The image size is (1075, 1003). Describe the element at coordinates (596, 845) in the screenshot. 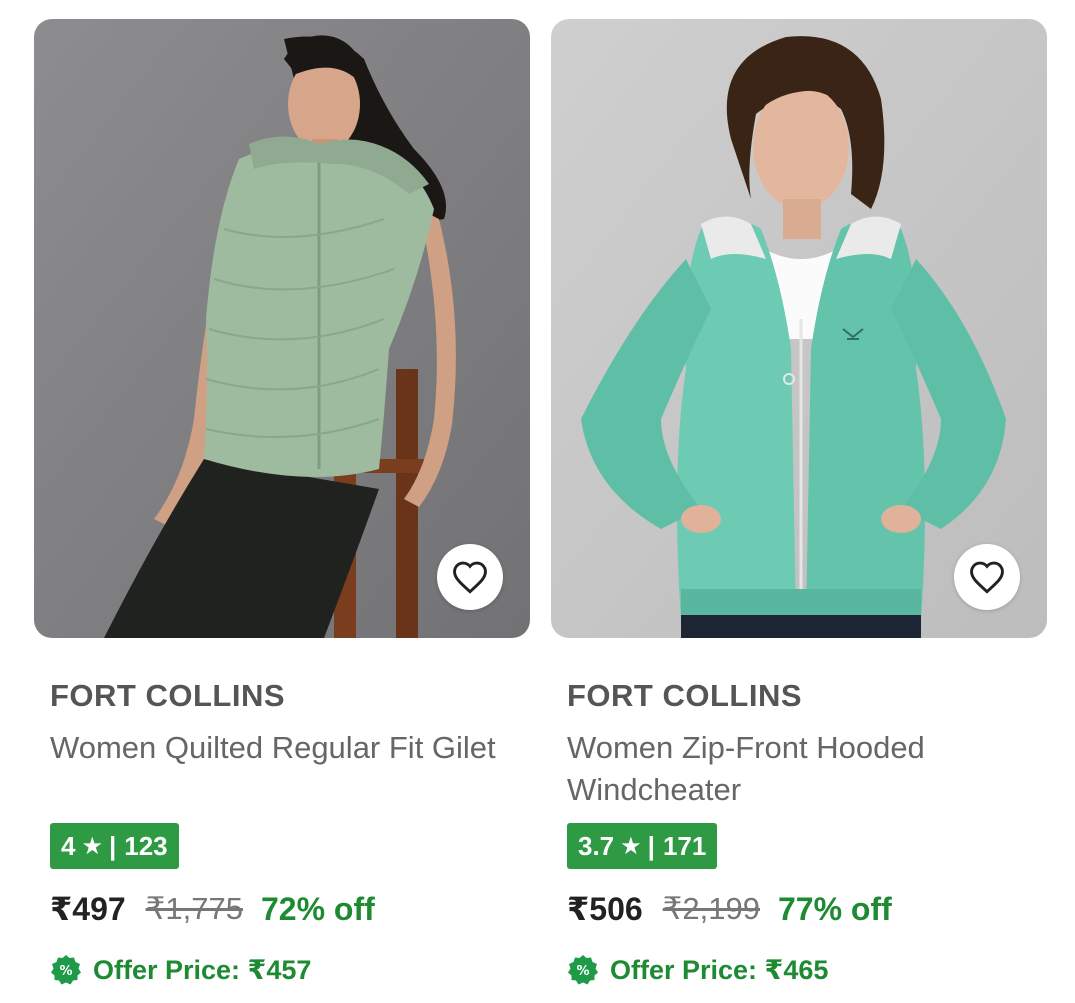

I see `rating-value: 3.7` at that location.